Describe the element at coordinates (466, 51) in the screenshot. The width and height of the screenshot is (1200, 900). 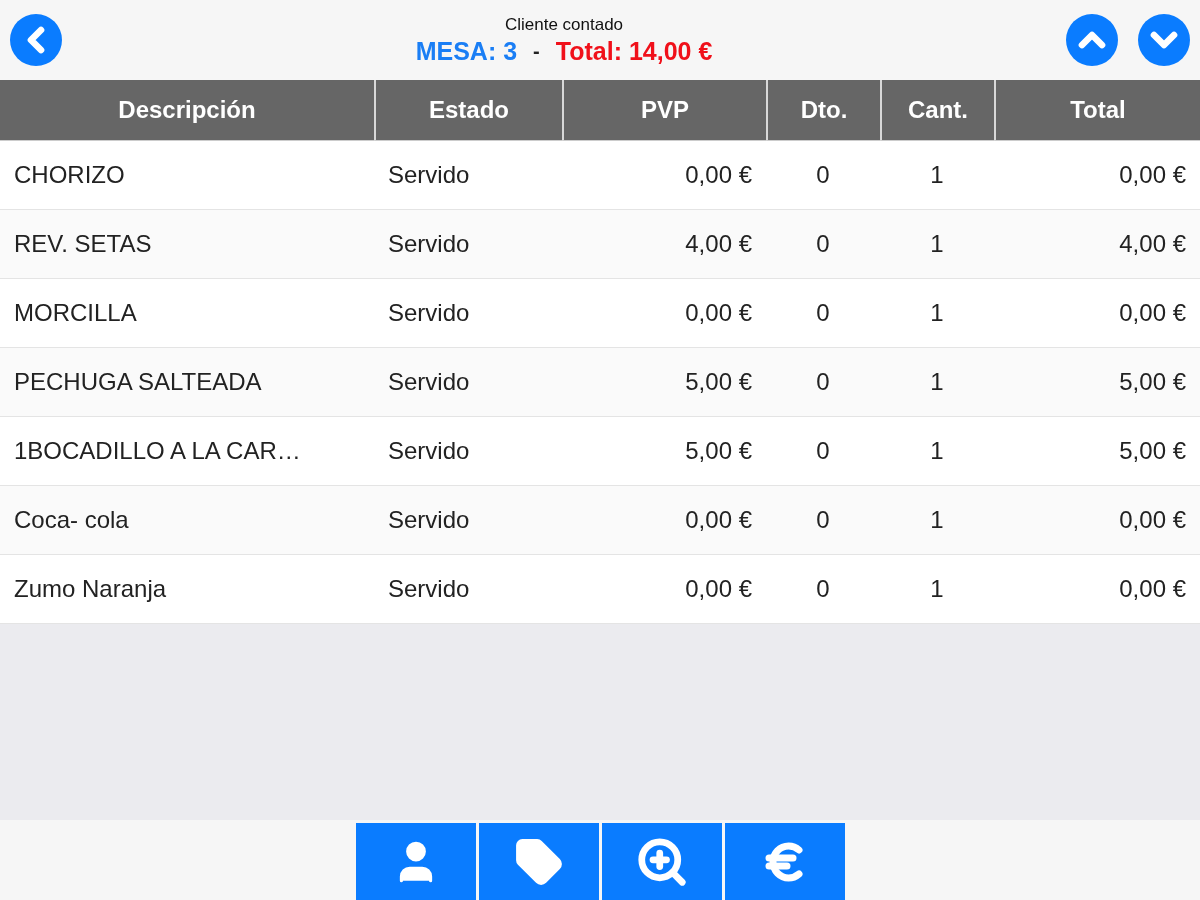
I see `table-number: MESA: 3` at that location.